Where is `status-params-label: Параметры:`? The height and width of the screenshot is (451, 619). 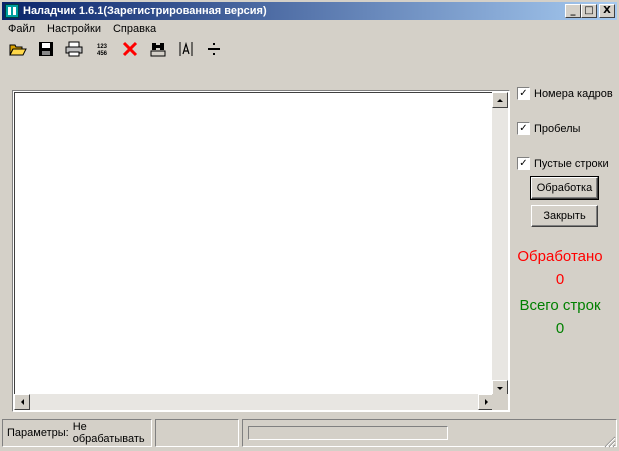 status-params-label: Параметры: is located at coordinates (38, 433).